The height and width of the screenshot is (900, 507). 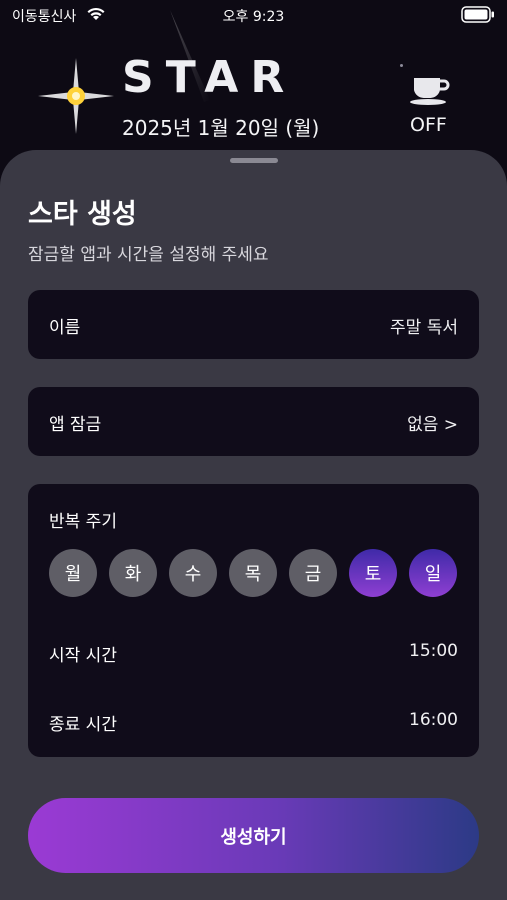 I want to click on battery-icon, so click(x=477, y=14).